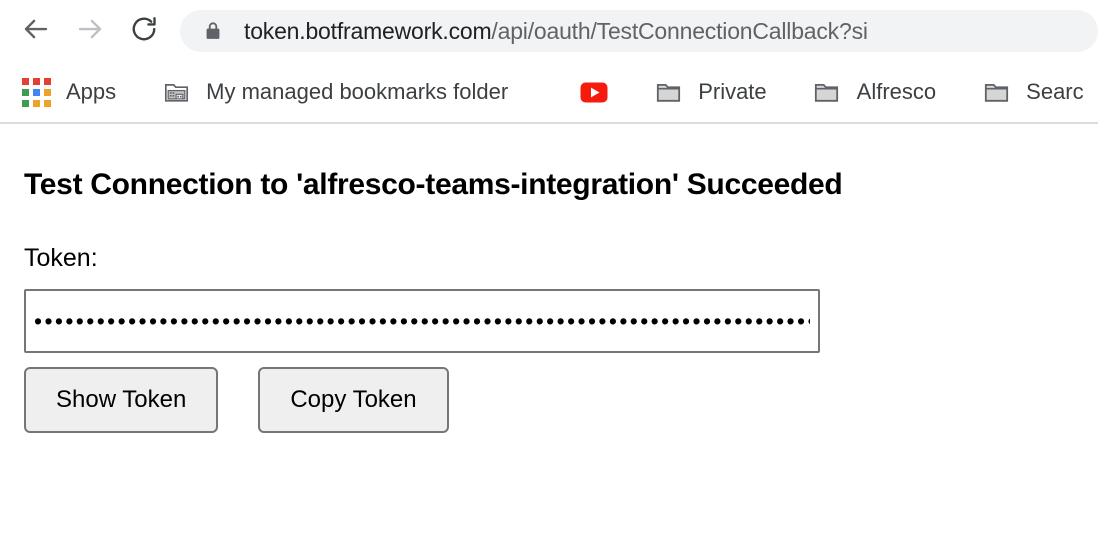 The width and height of the screenshot is (1098, 548). I want to click on bookmark-search: Searc, so click(1032, 92).